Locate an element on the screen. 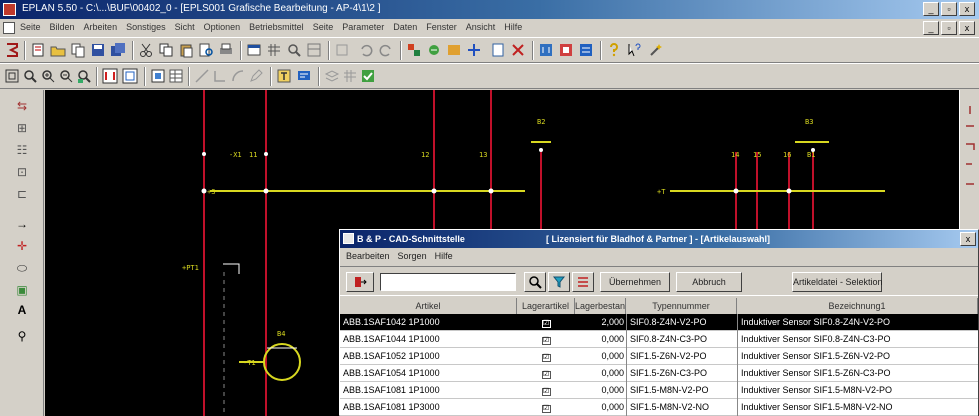  artikeldatei-selektion-button: Artikeldatei - Selektion is located at coordinates (837, 282).